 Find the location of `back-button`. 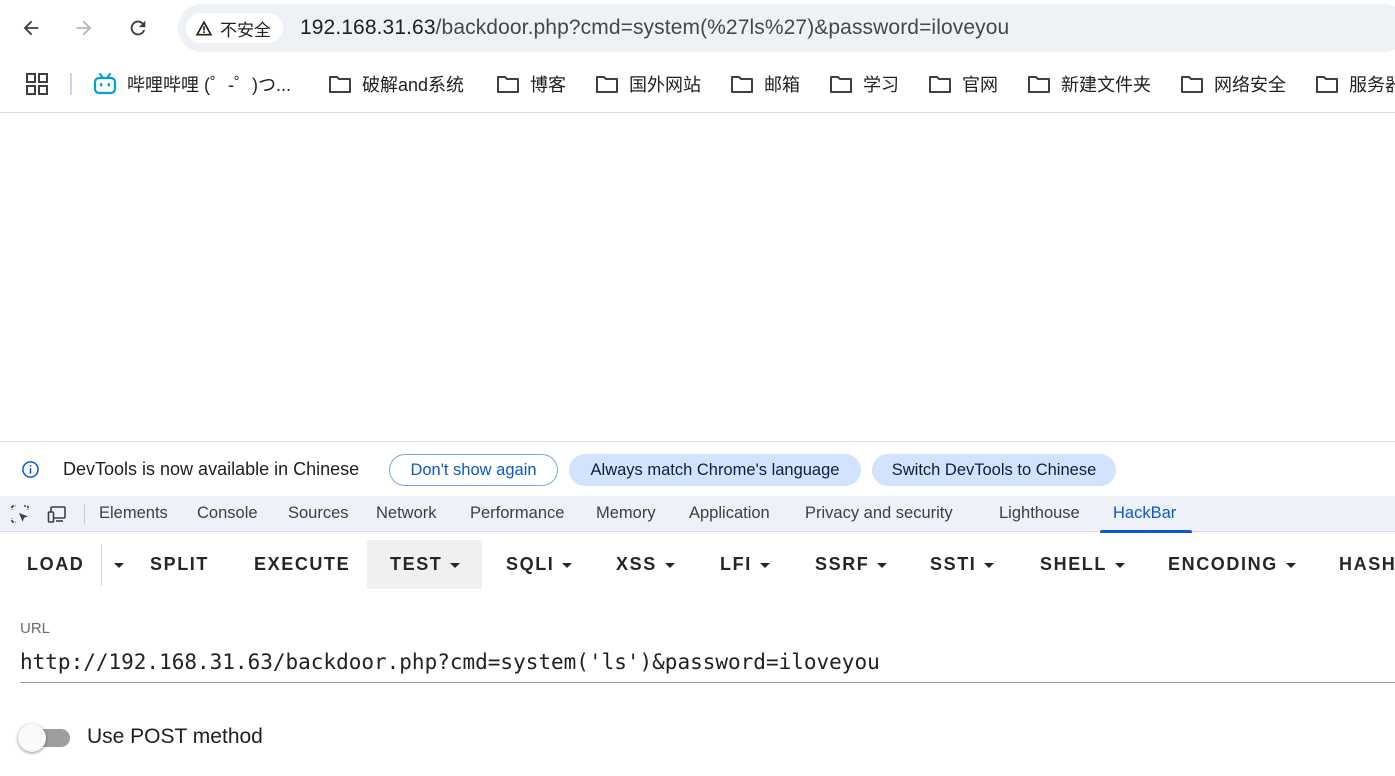

back-button is located at coordinates (31, 28).